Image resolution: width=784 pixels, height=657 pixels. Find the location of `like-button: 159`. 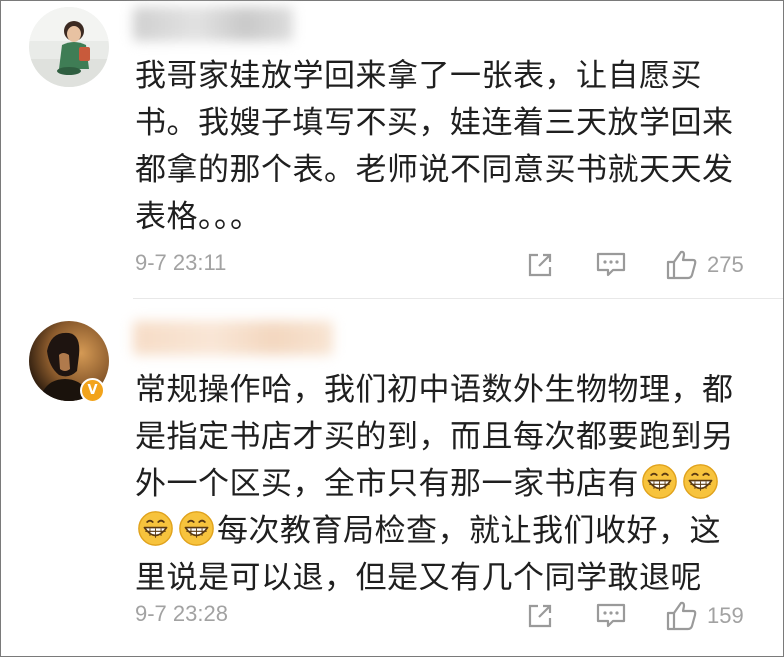

like-button: 159 is located at coordinates (704, 616).